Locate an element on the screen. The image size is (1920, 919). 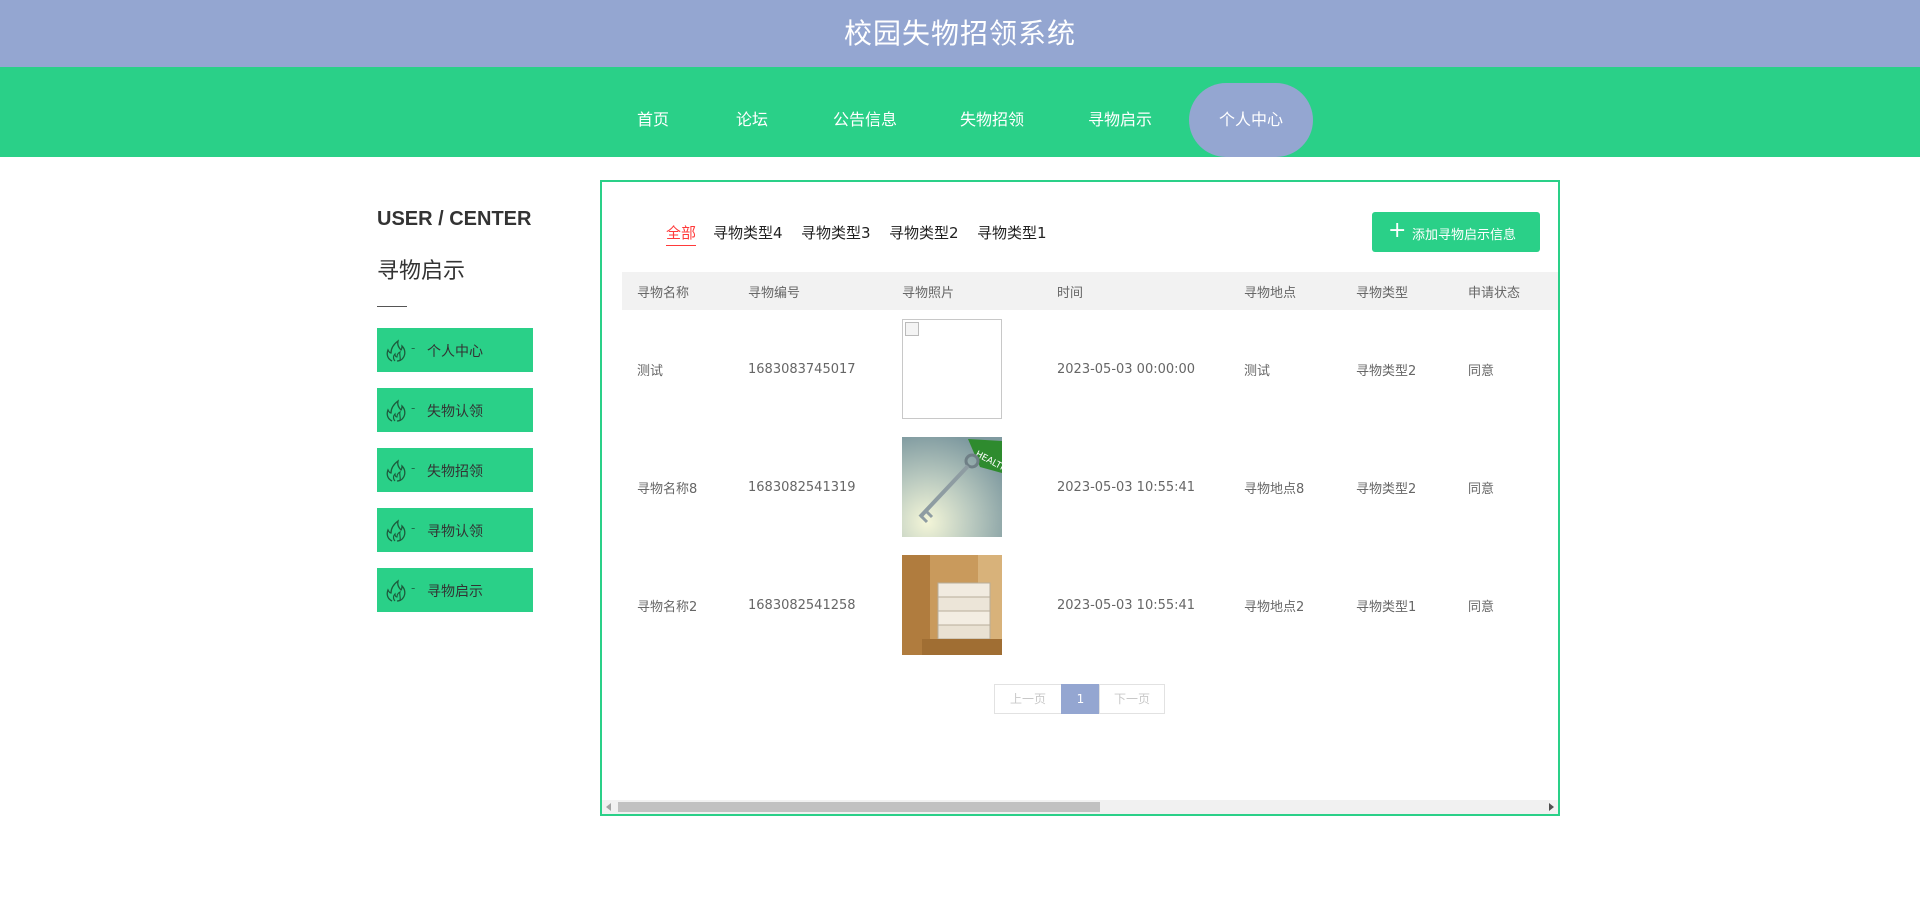
nav-user-center: 个人中心 is located at coordinates (1251, 120).